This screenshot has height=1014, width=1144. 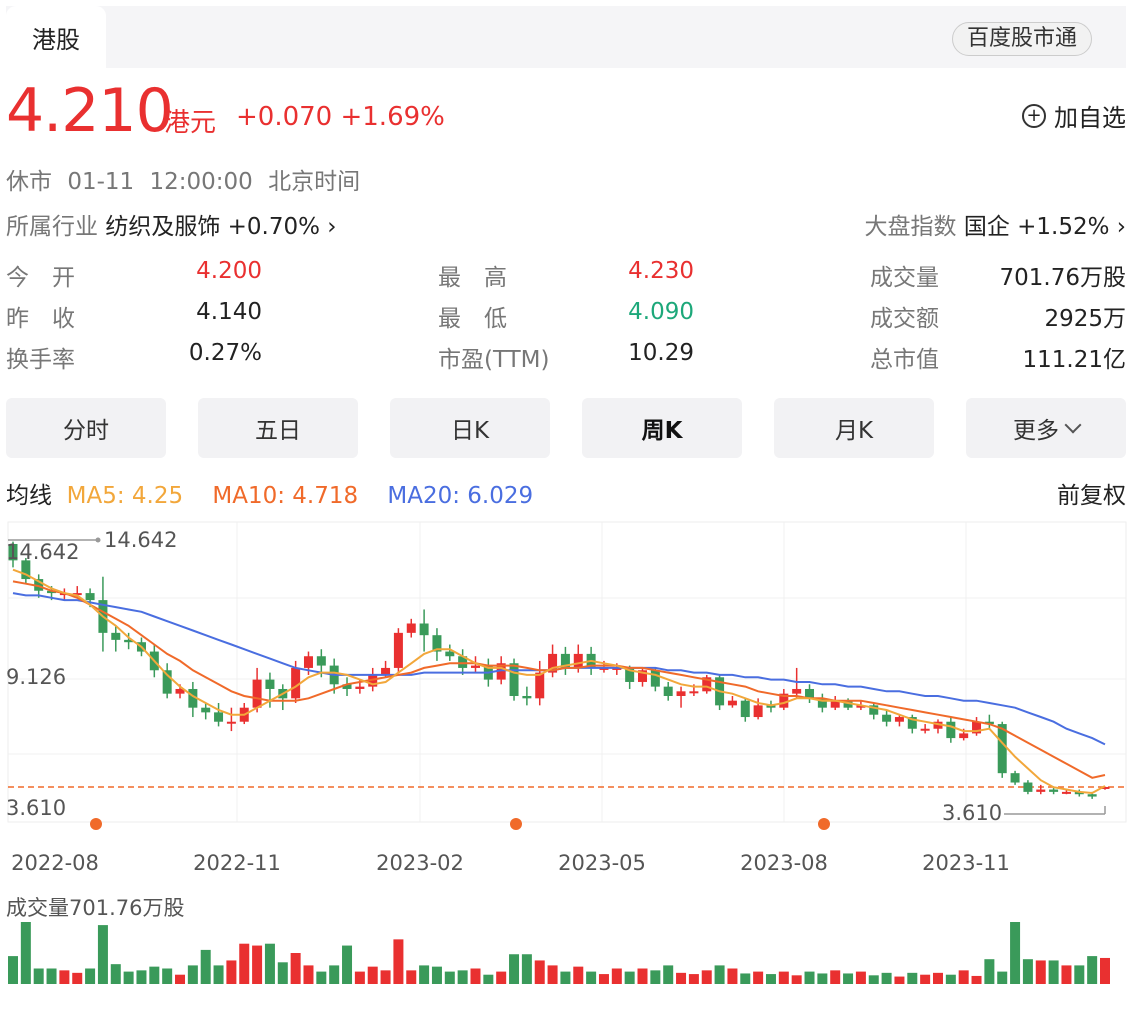 I want to click on period-tab-label: 更多, so click(x=1036, y=431).